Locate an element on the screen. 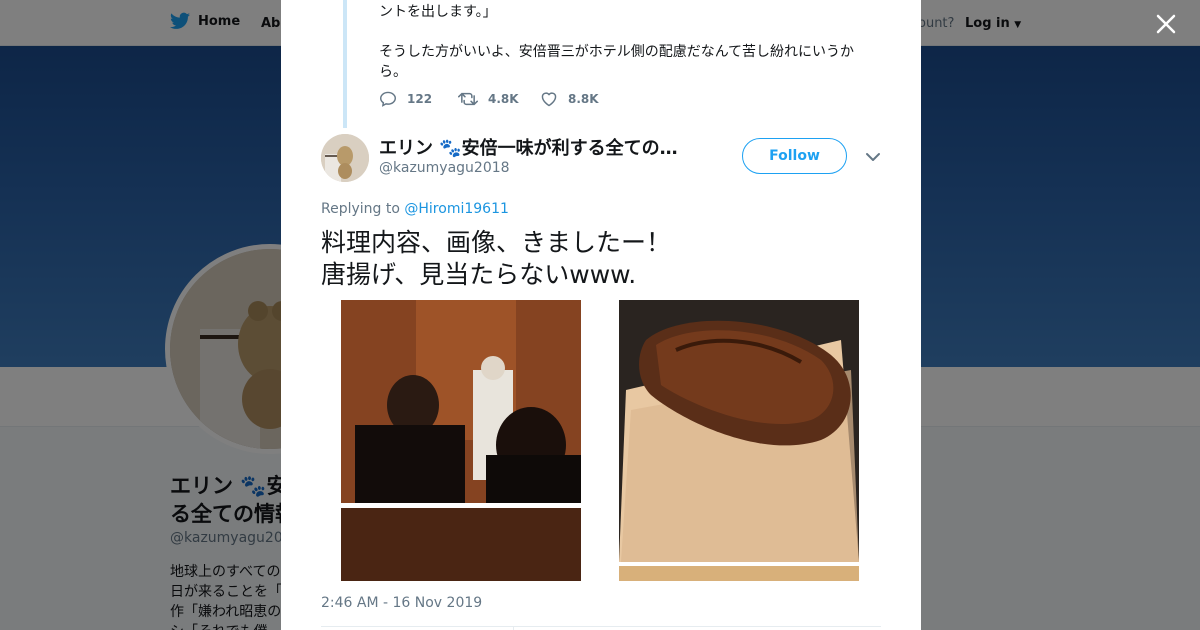  tweet-text-line2: 唐揚げ、見当たらないwww. is located at coordinates (479, 274).